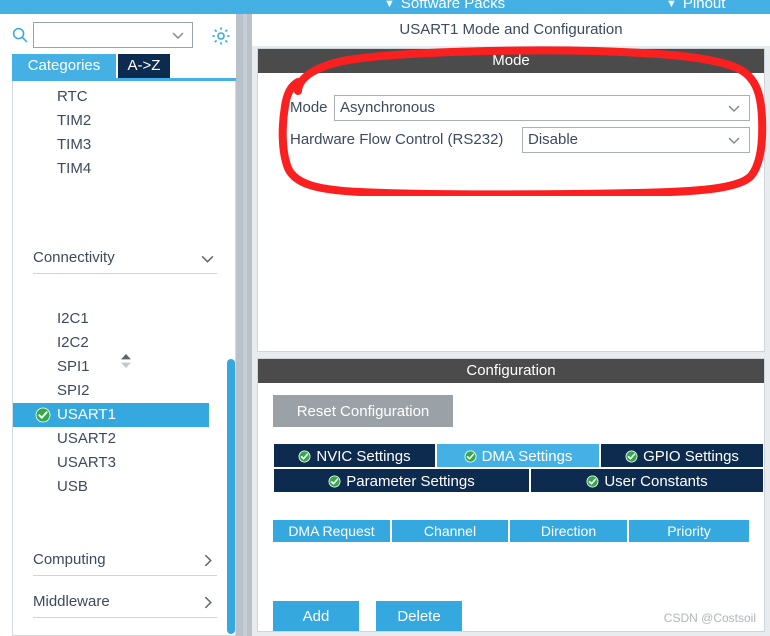  I want to click on flow-control-combobox: Disable, so click(636, 140).